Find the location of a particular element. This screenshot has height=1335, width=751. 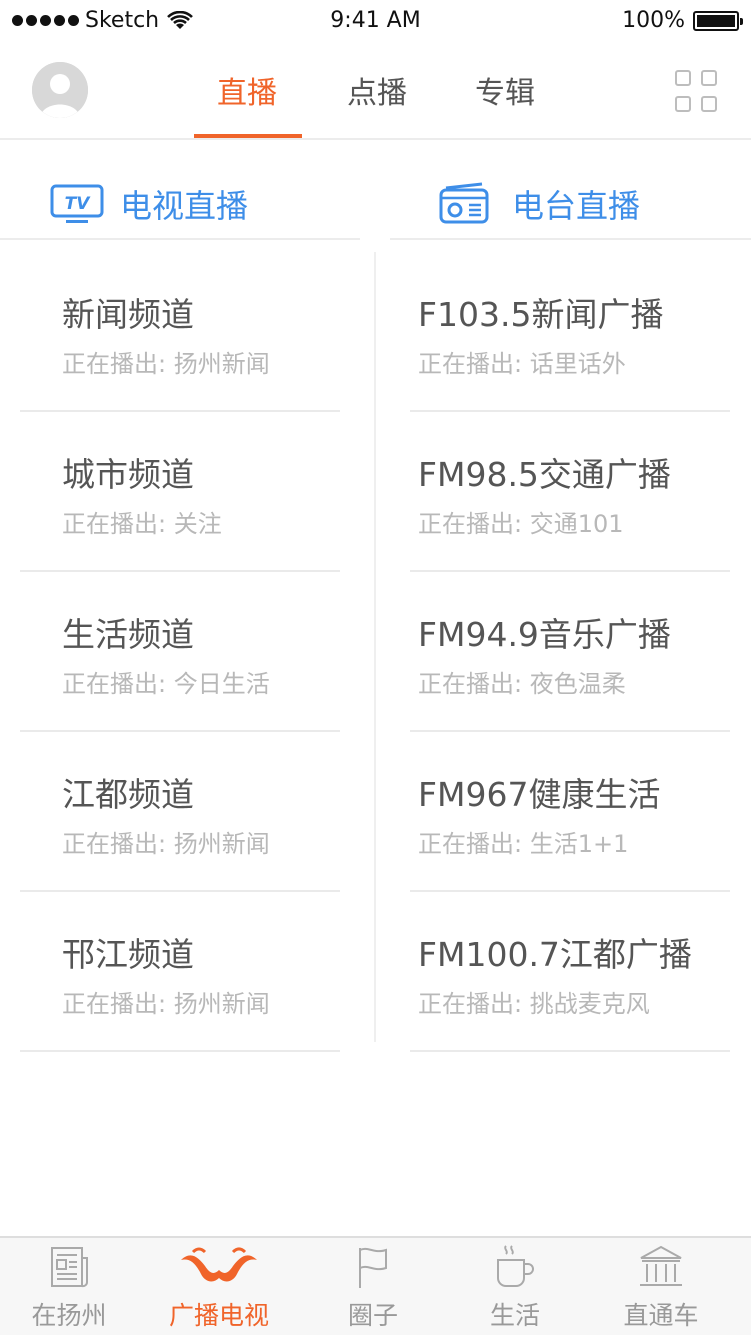

tabbar-item-broadcast-tv: 广播电视 is located at coordinates (219, 1287).